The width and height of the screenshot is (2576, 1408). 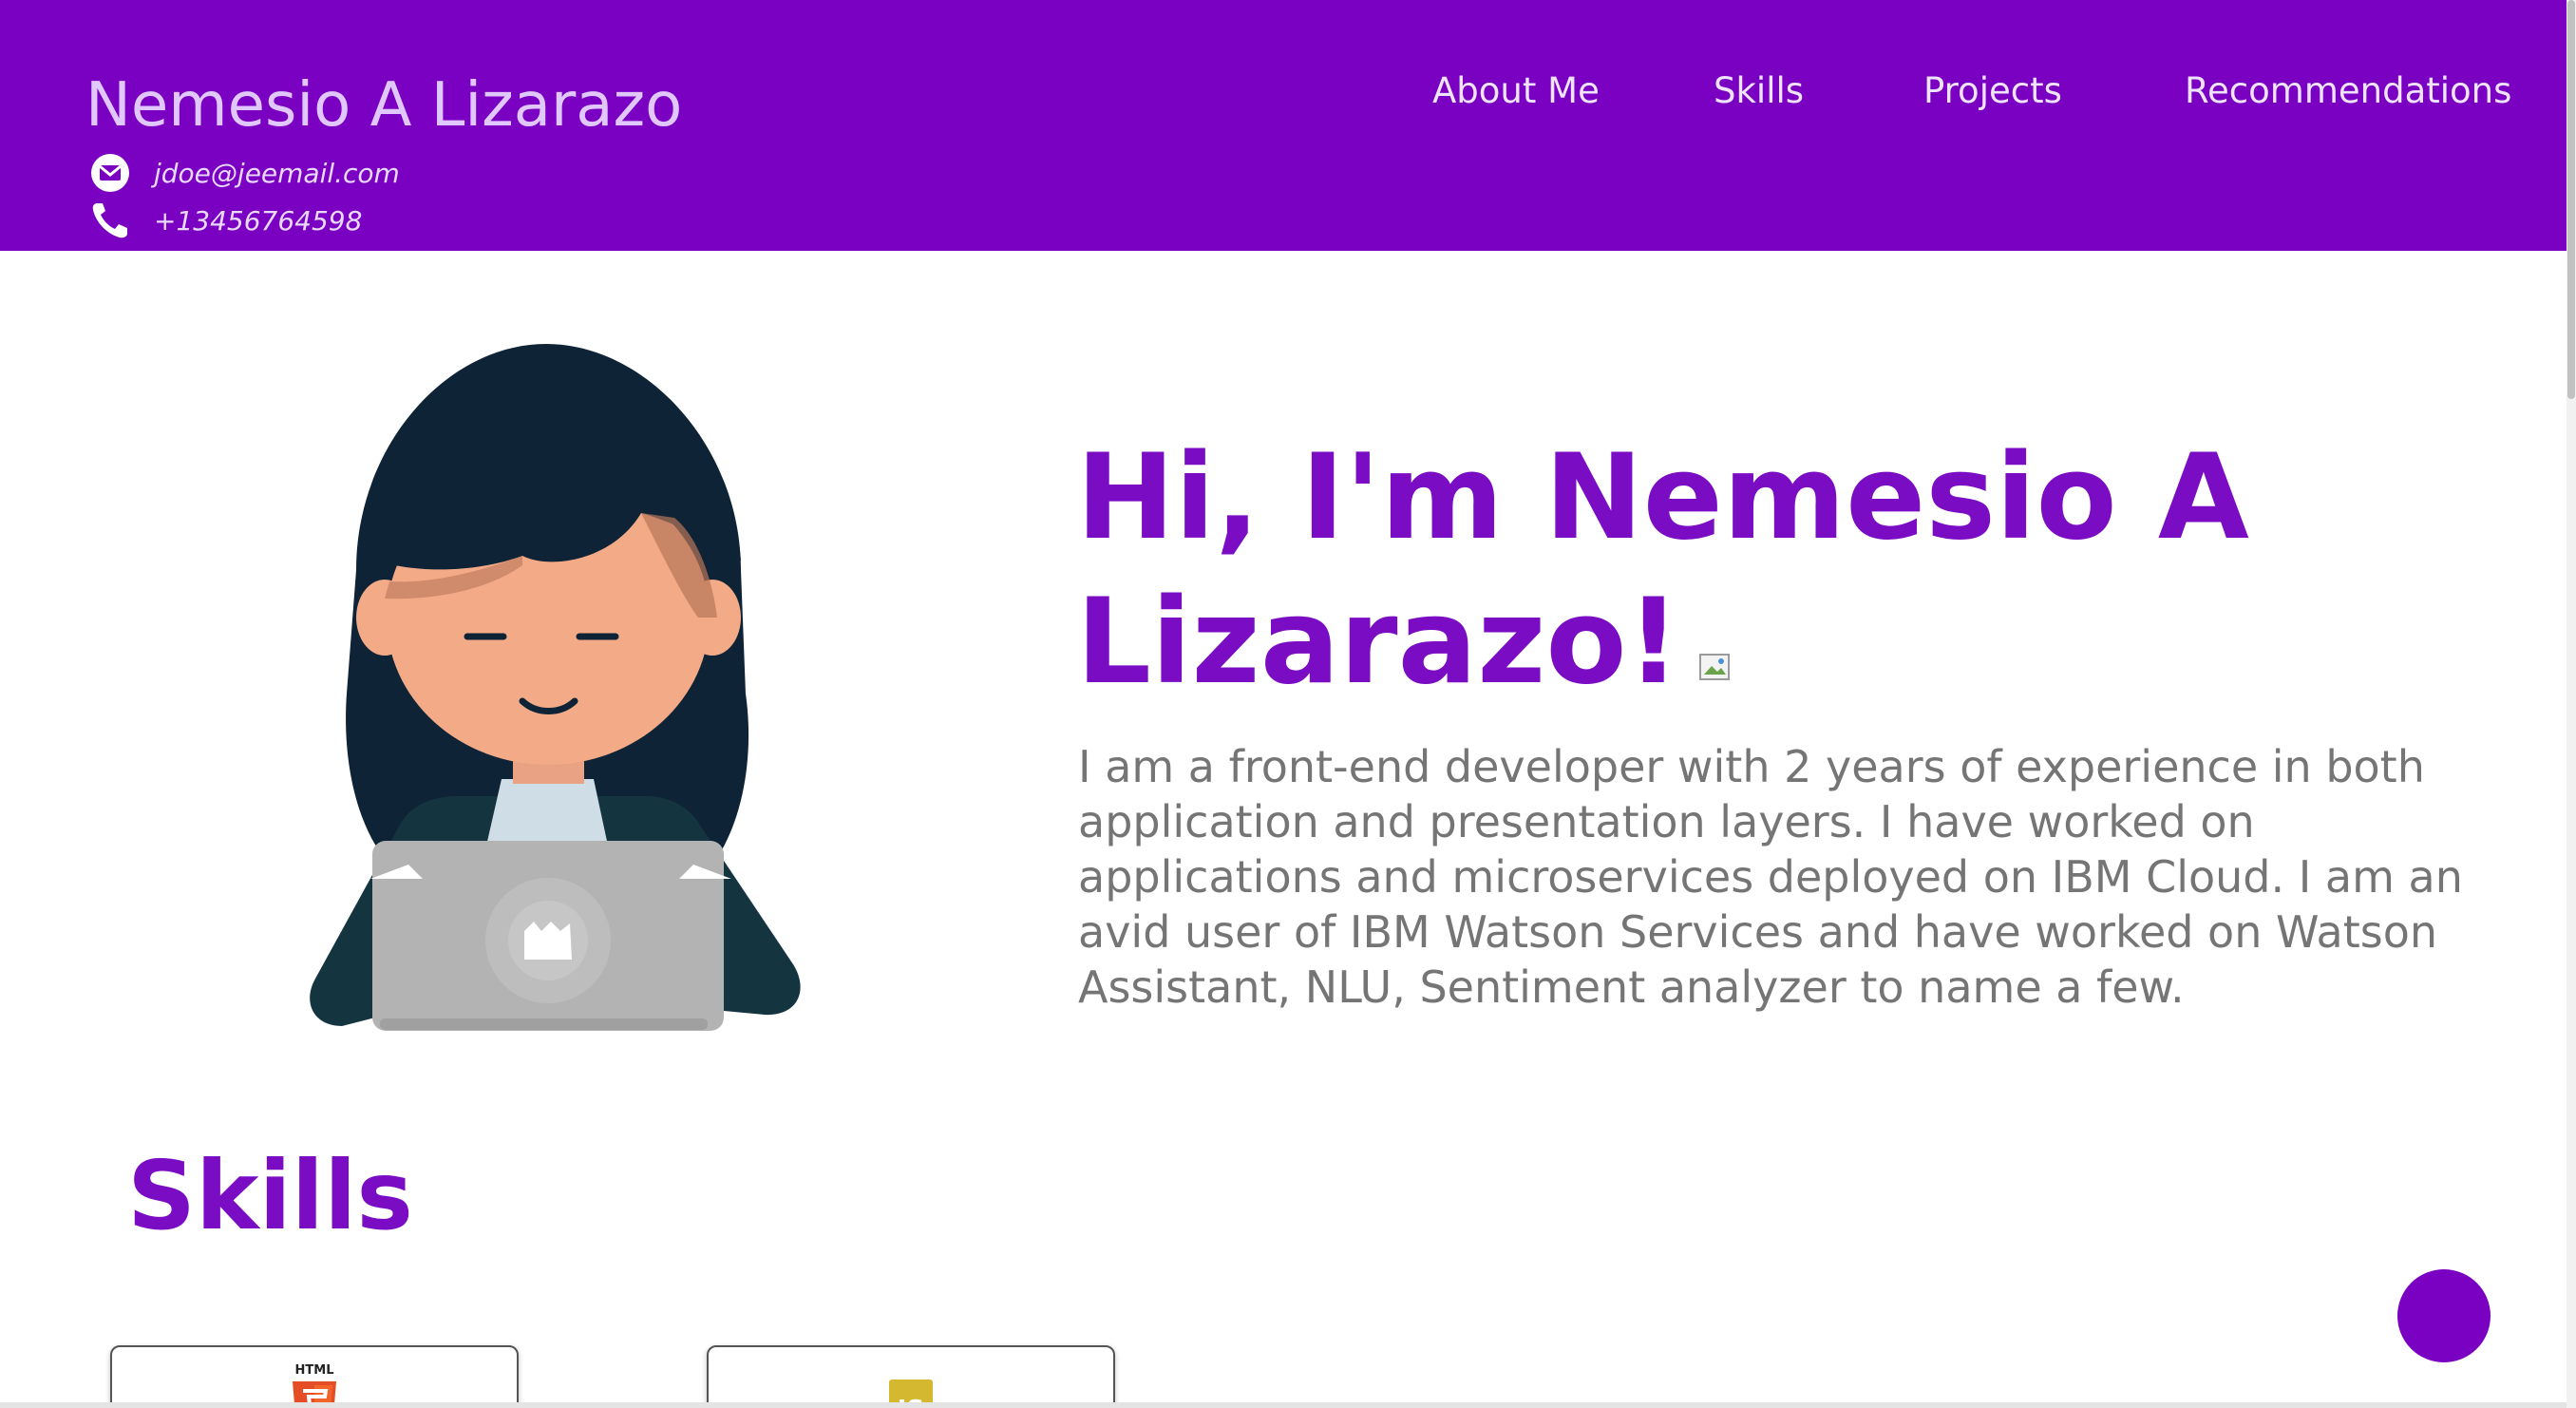 What do you see at coordinates (258, 221) in the screenshot?
I see `phone-text: +13456764598` at bounding box center [258, 221].